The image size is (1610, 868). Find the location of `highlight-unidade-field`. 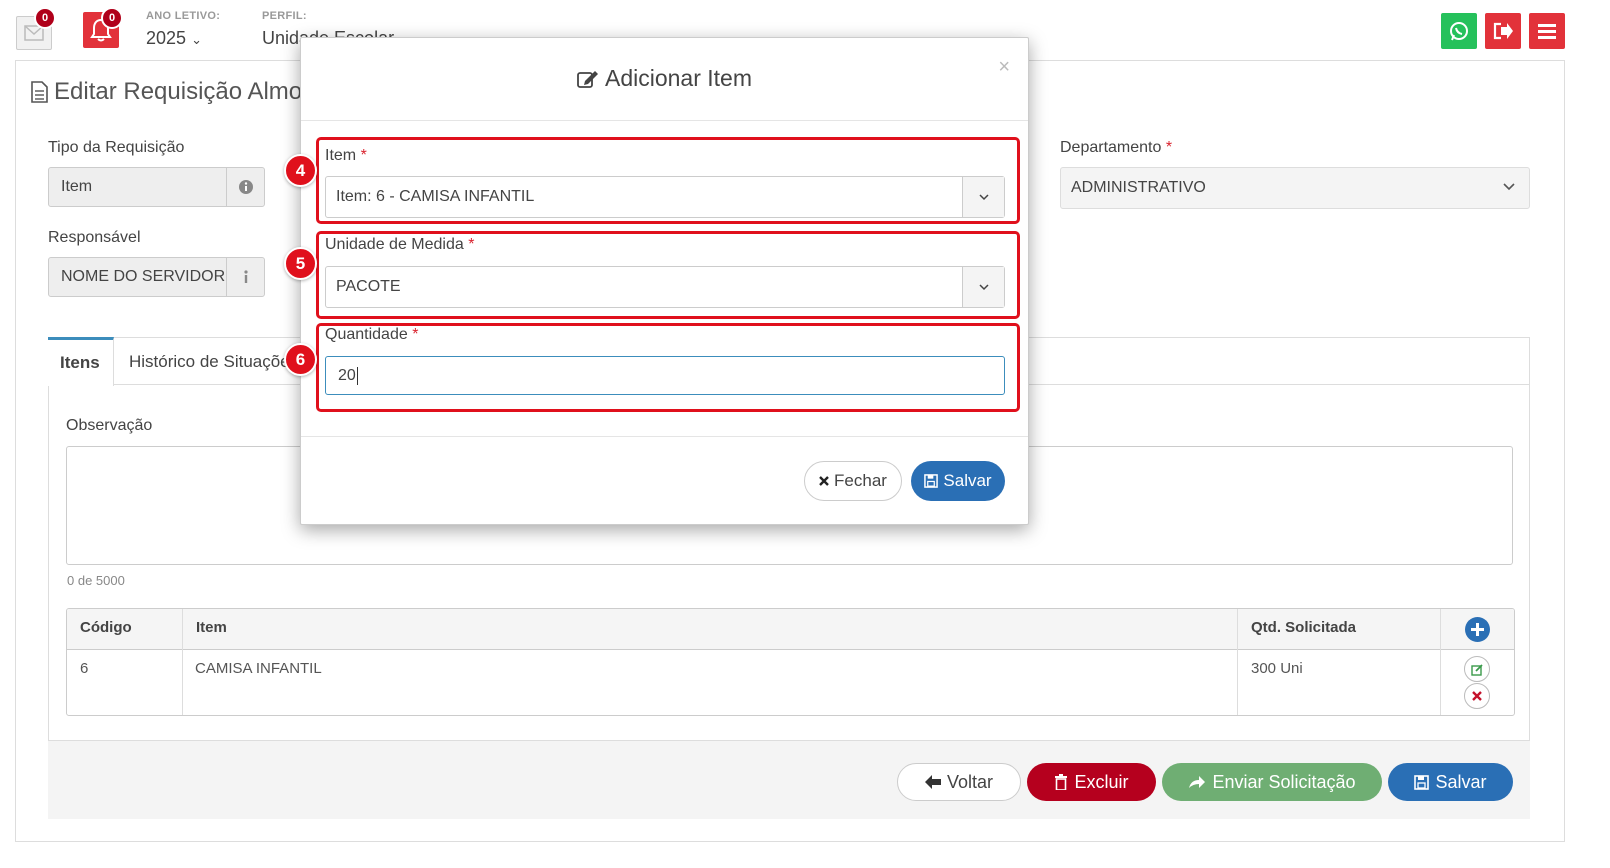

highlight-unidade-field is located at coordinates (668, 275).